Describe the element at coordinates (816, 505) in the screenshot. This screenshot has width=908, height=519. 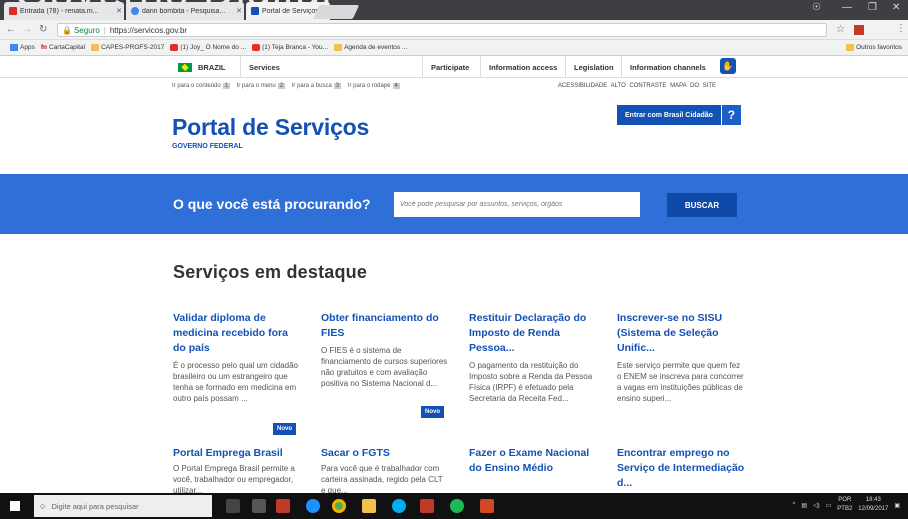
I see `volume-icon: ◁)` at that location.